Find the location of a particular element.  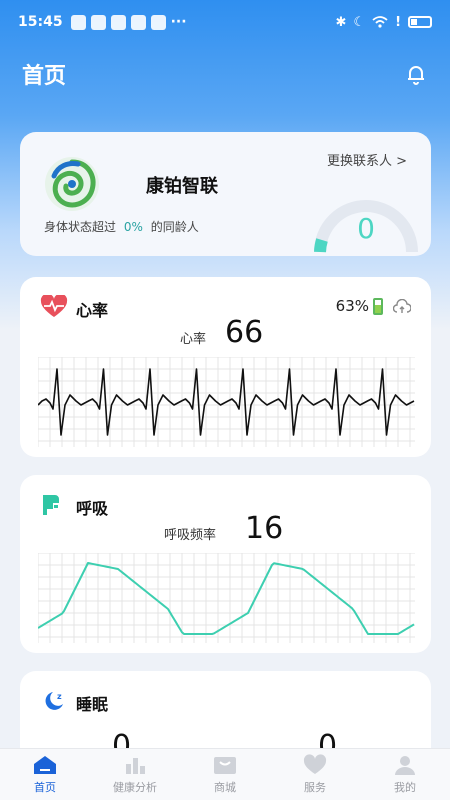

heart-rate-line is located at coordinates (226, 402).